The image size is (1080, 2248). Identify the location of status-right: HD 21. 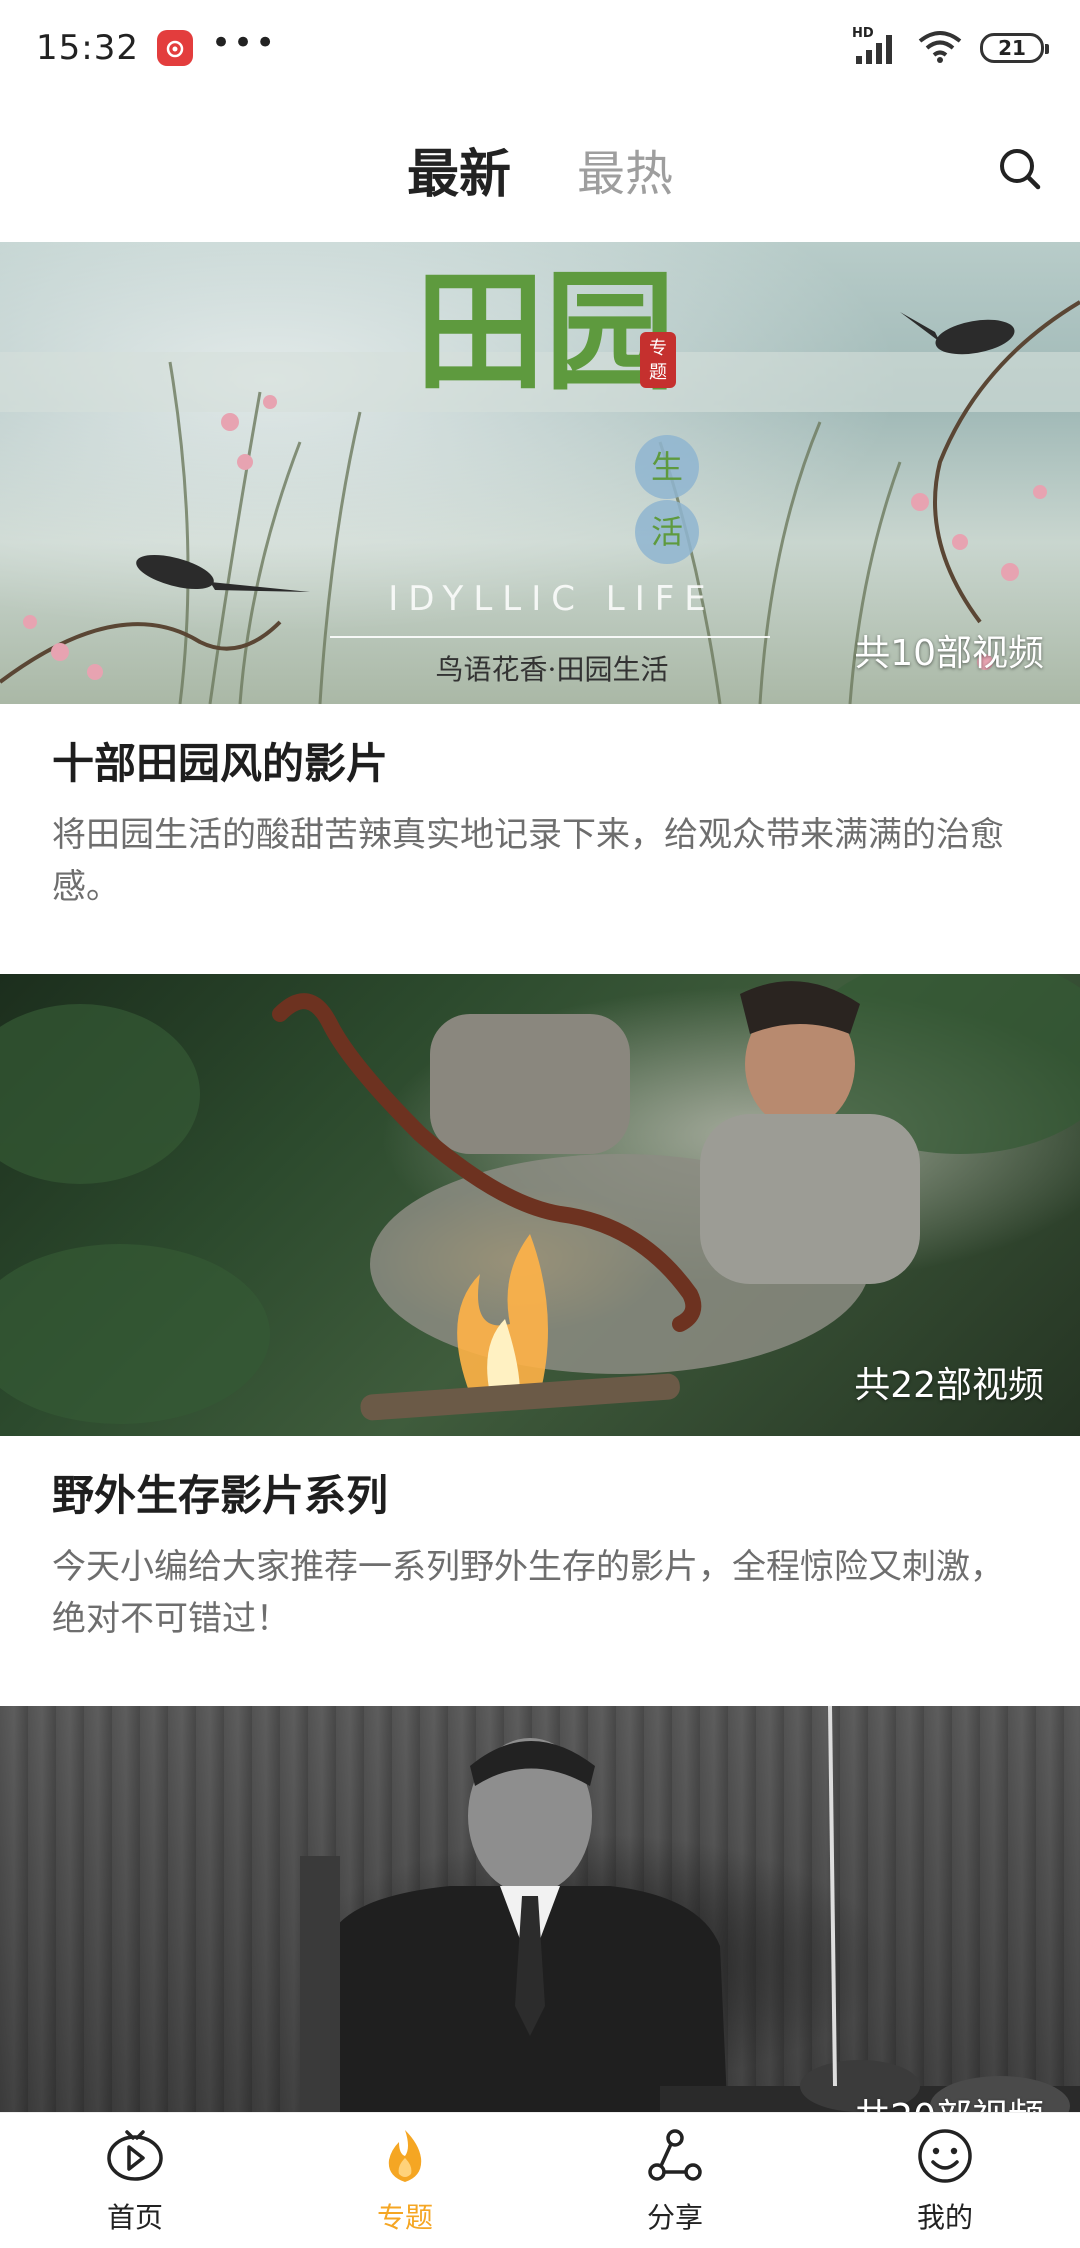
(950, 46).